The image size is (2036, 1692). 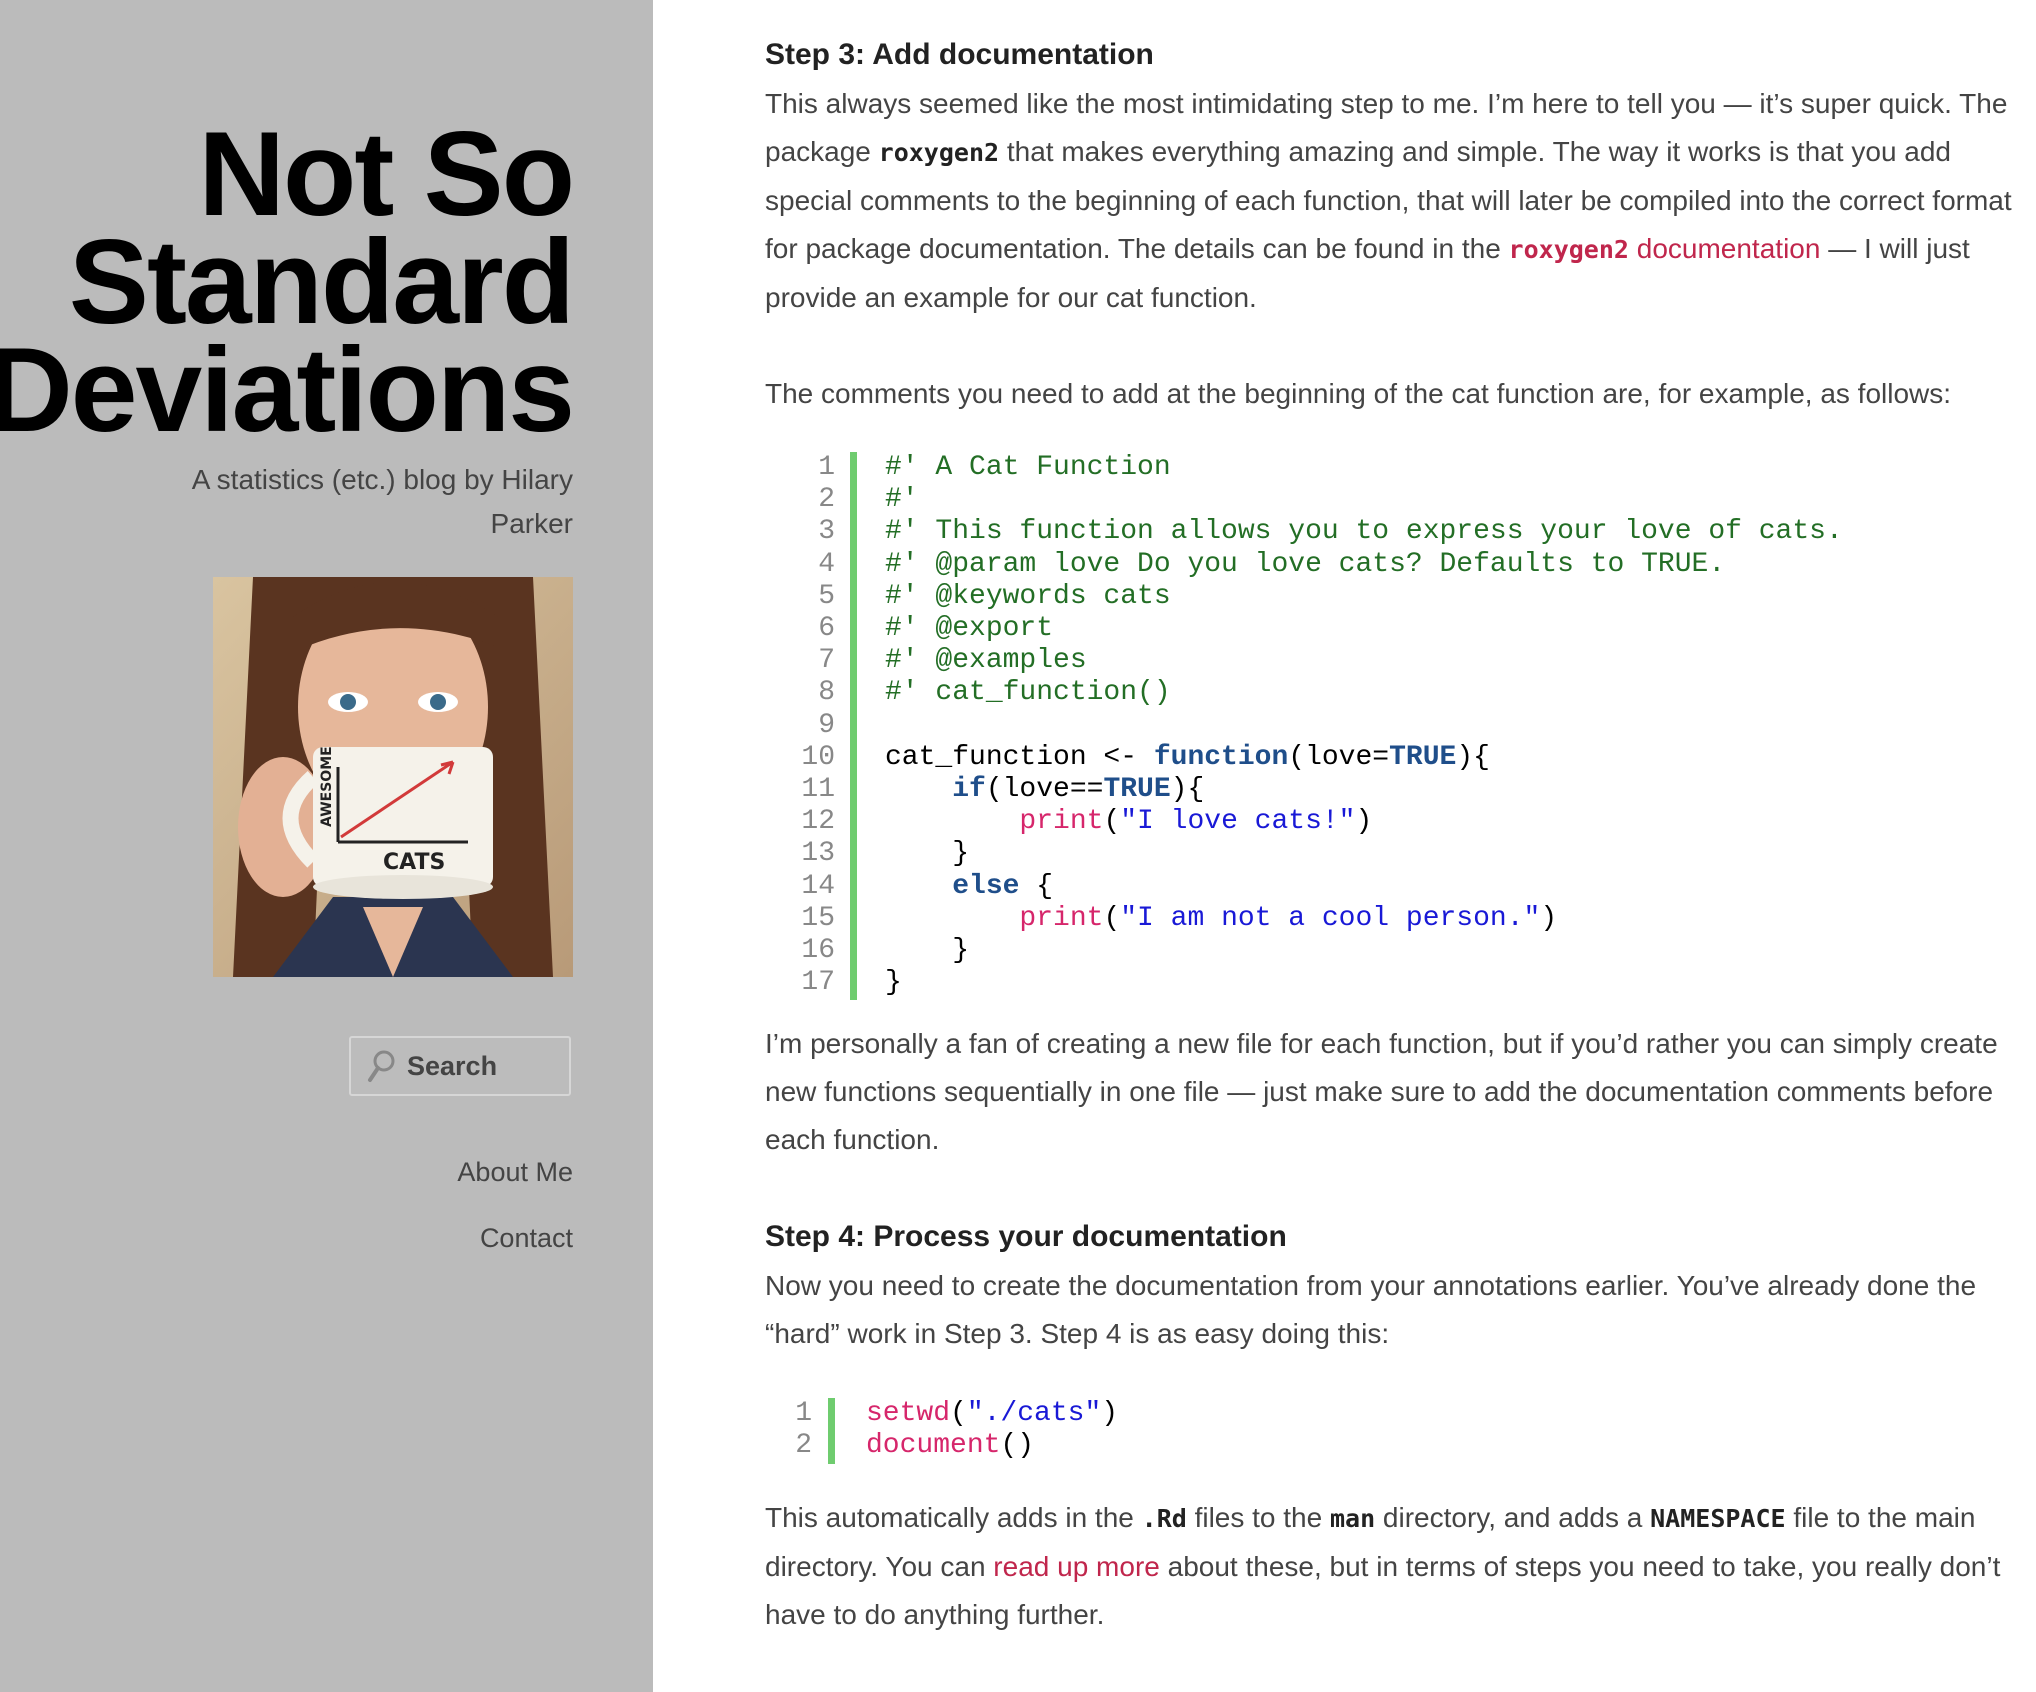 I want to click on link-text: documentation, so click(x=1725, y=248).